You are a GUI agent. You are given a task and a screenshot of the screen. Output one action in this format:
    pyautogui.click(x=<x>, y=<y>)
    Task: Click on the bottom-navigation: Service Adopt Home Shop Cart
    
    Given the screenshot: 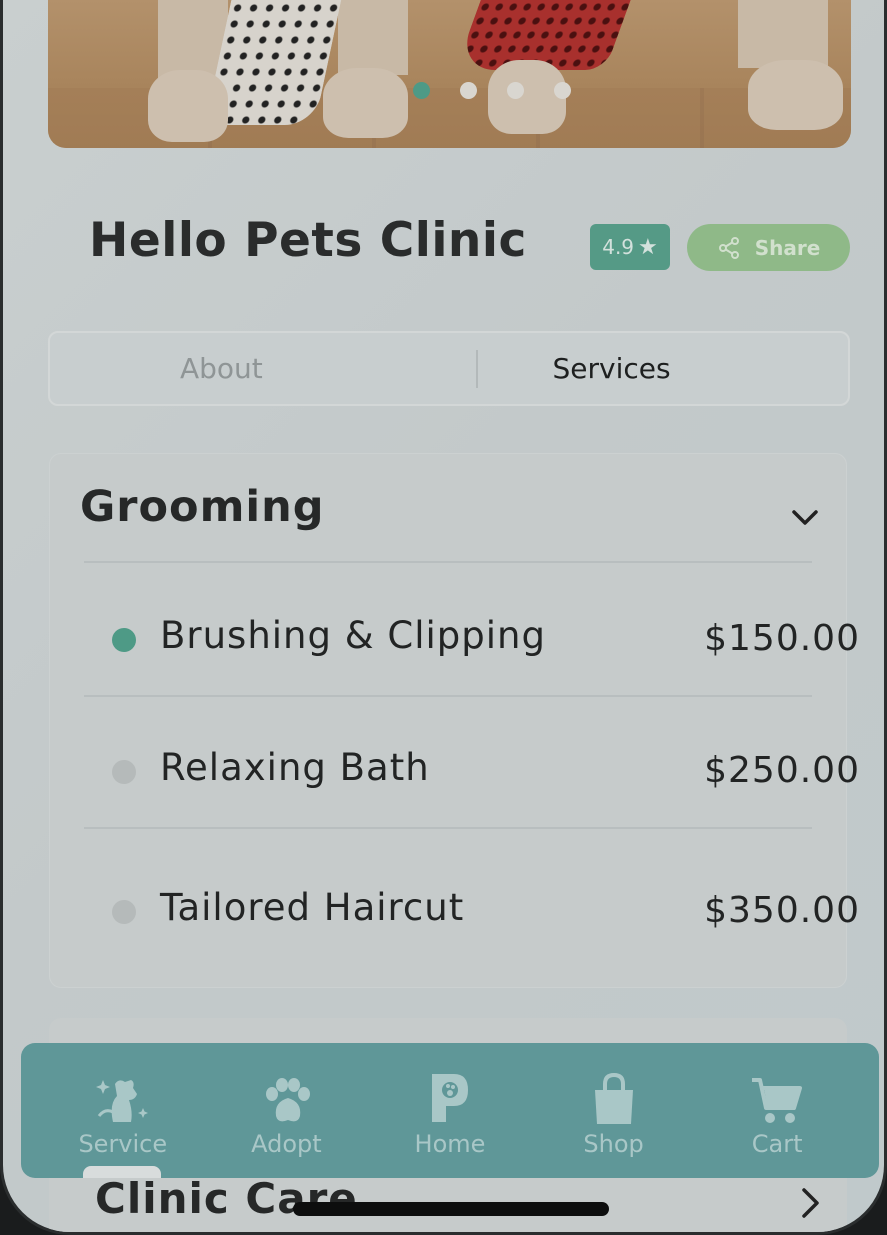 What is the action you would take?
    pyautogui.click(x=450, y=1110)
    